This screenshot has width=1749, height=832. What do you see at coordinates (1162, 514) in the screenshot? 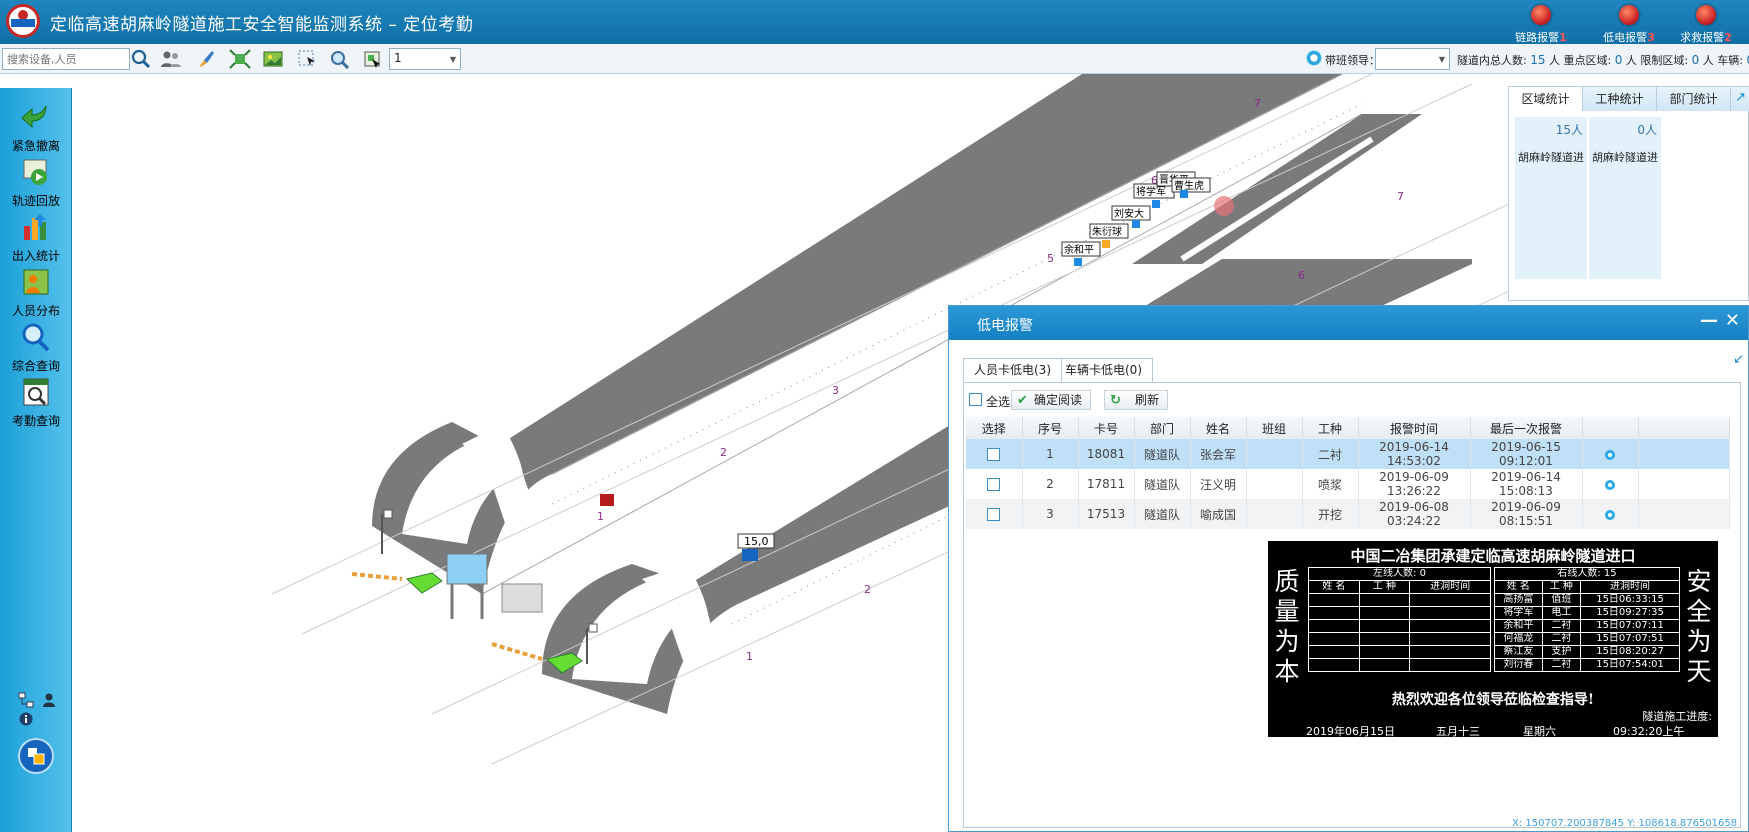
I see `cell-dept: 隧道队` at bounding box center [1162, 514].